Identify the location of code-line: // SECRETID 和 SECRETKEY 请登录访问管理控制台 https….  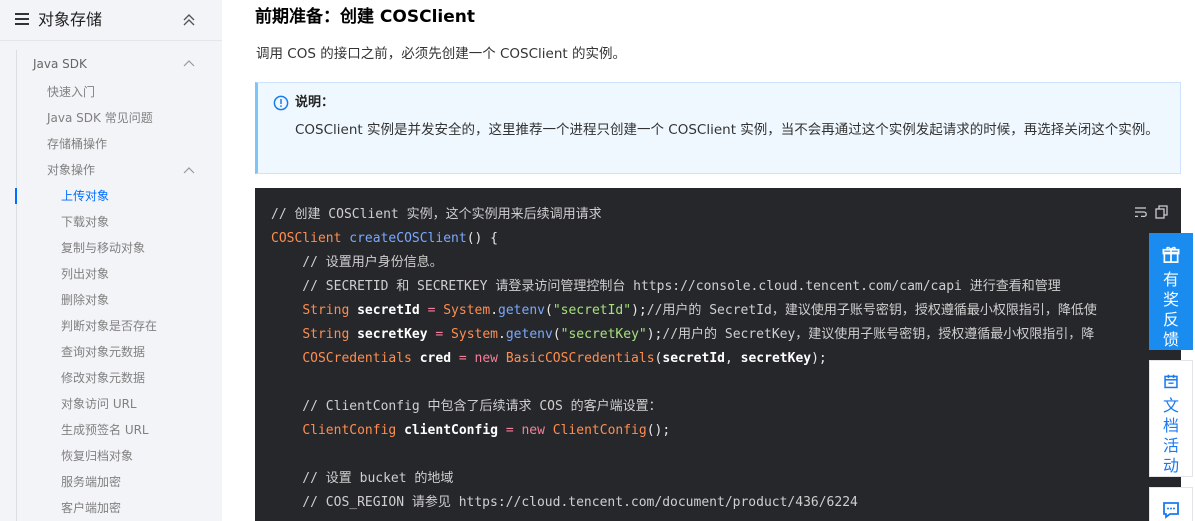
(666, 286).